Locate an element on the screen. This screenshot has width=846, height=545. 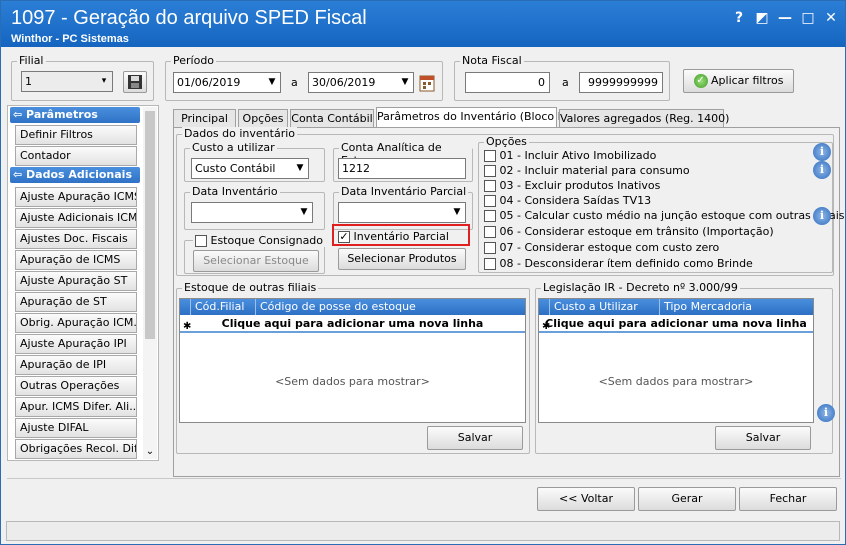
option-02: 02 - Incluir material para consumo is located at coordinates (587, 170).